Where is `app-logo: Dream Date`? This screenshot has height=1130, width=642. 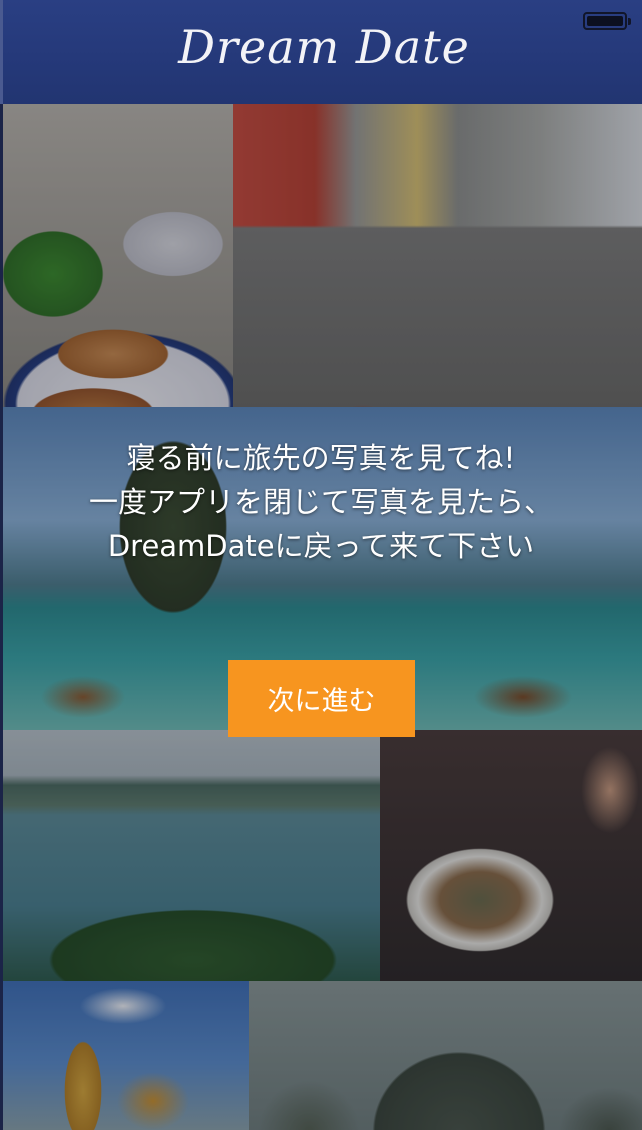 app-logo: Dream Date is located at coordinates (324, 47).